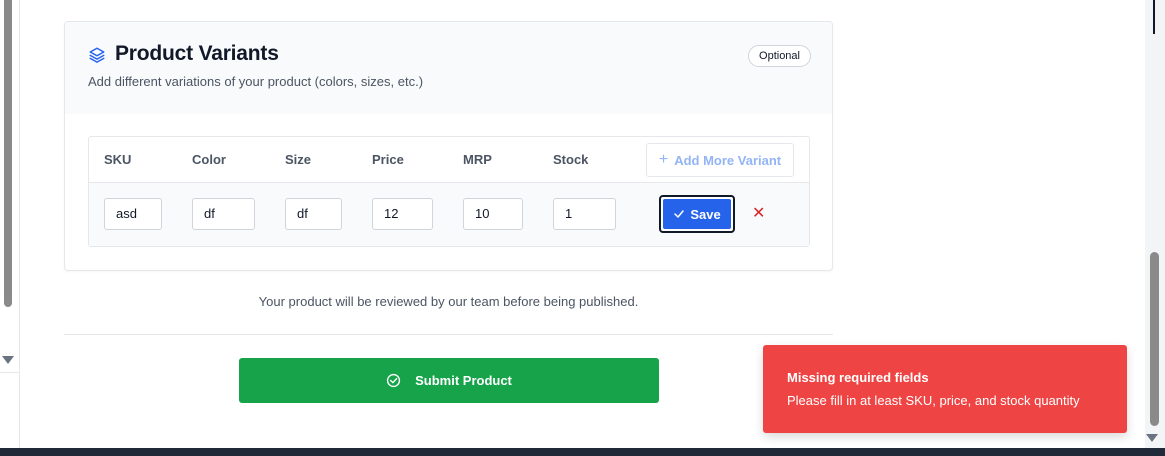 The image size is (1165, 456). What do you see at coordinates (449, 214) in the screenshot?
I see `table-row: asd df df 12 10 1 Save ✕` at bounding box center [449, 214].